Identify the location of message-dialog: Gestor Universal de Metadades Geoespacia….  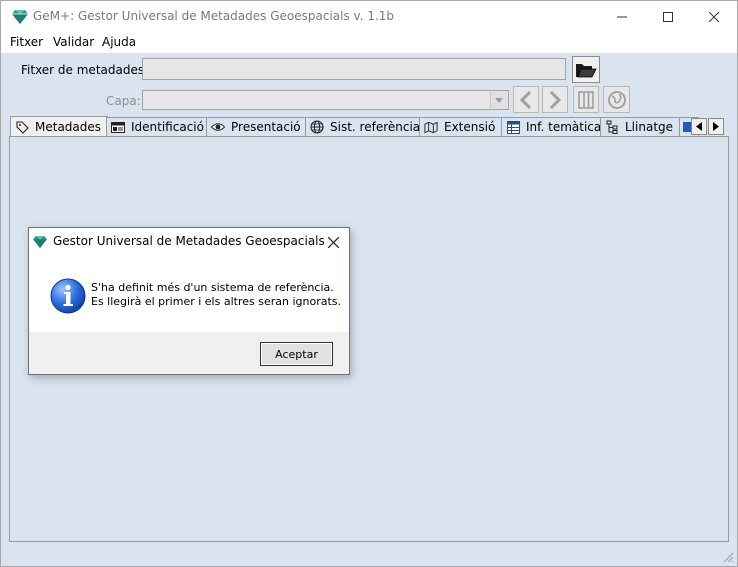
(189, 301).